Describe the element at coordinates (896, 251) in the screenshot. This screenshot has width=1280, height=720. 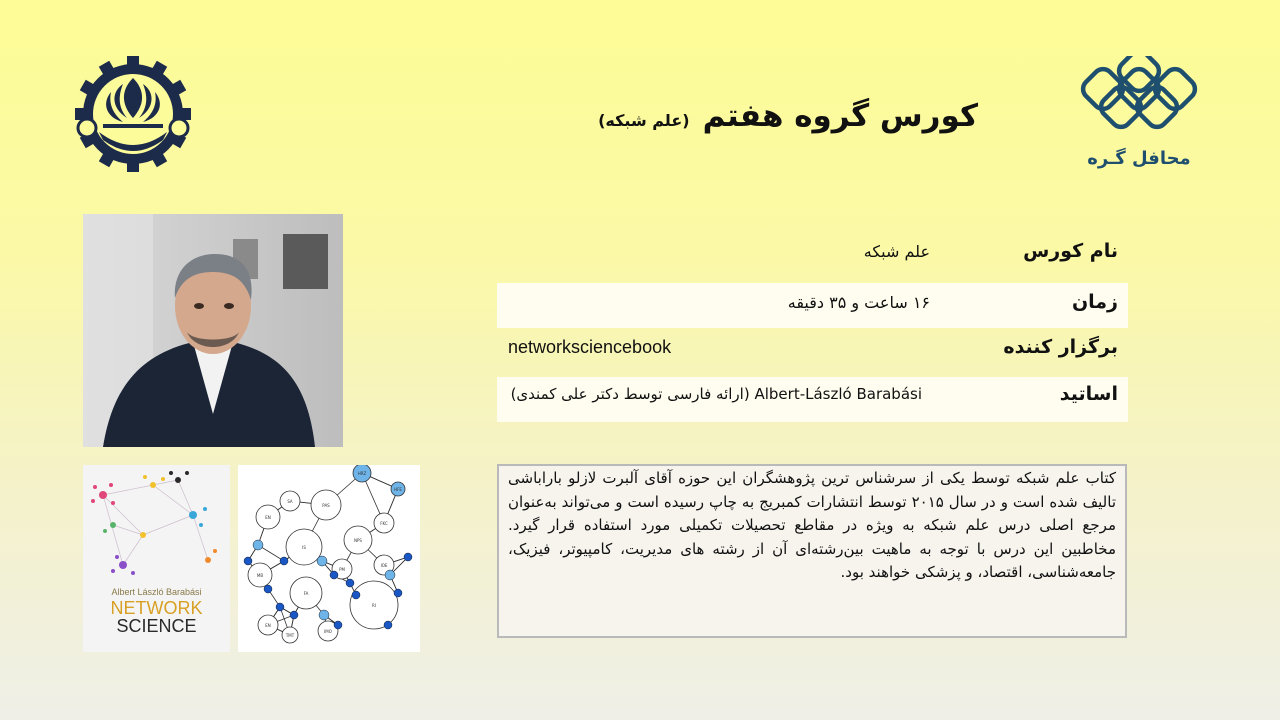
I see `course-name-value: علم شبکه` at that location.